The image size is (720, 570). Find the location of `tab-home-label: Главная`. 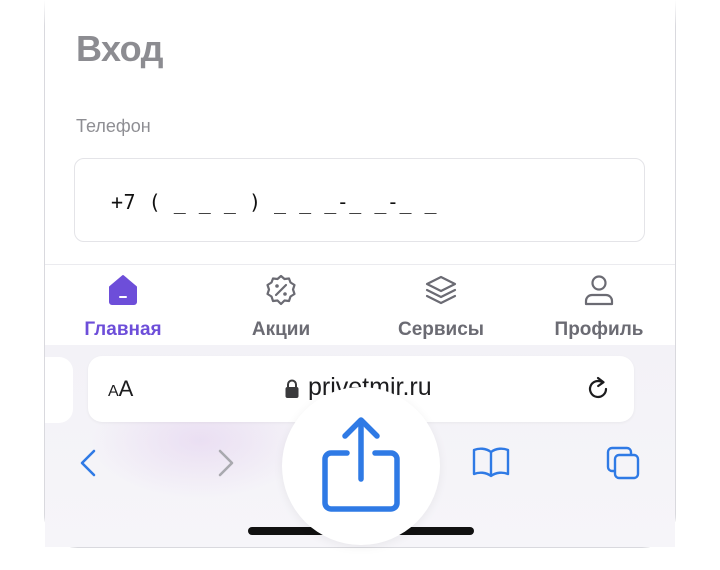

tab-home-label: Главная is located at coordinates (123, 329).